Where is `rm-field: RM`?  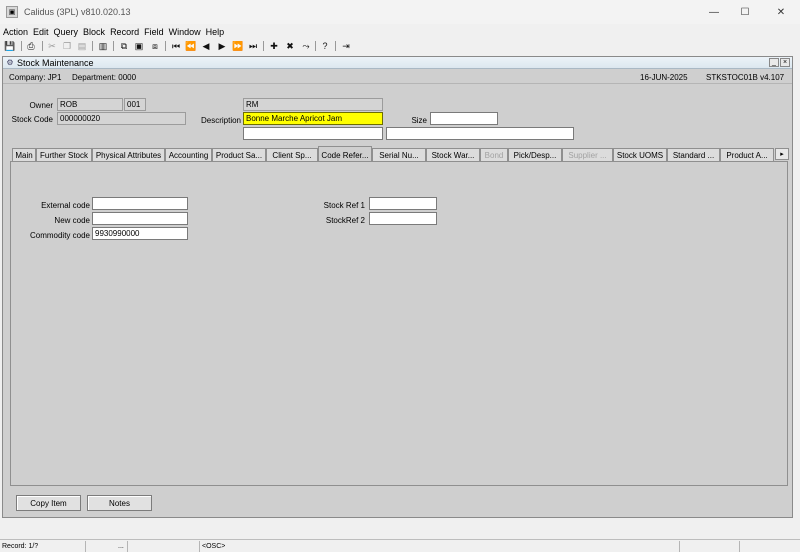 rm-field: RM is located at coordinates (313, 104).